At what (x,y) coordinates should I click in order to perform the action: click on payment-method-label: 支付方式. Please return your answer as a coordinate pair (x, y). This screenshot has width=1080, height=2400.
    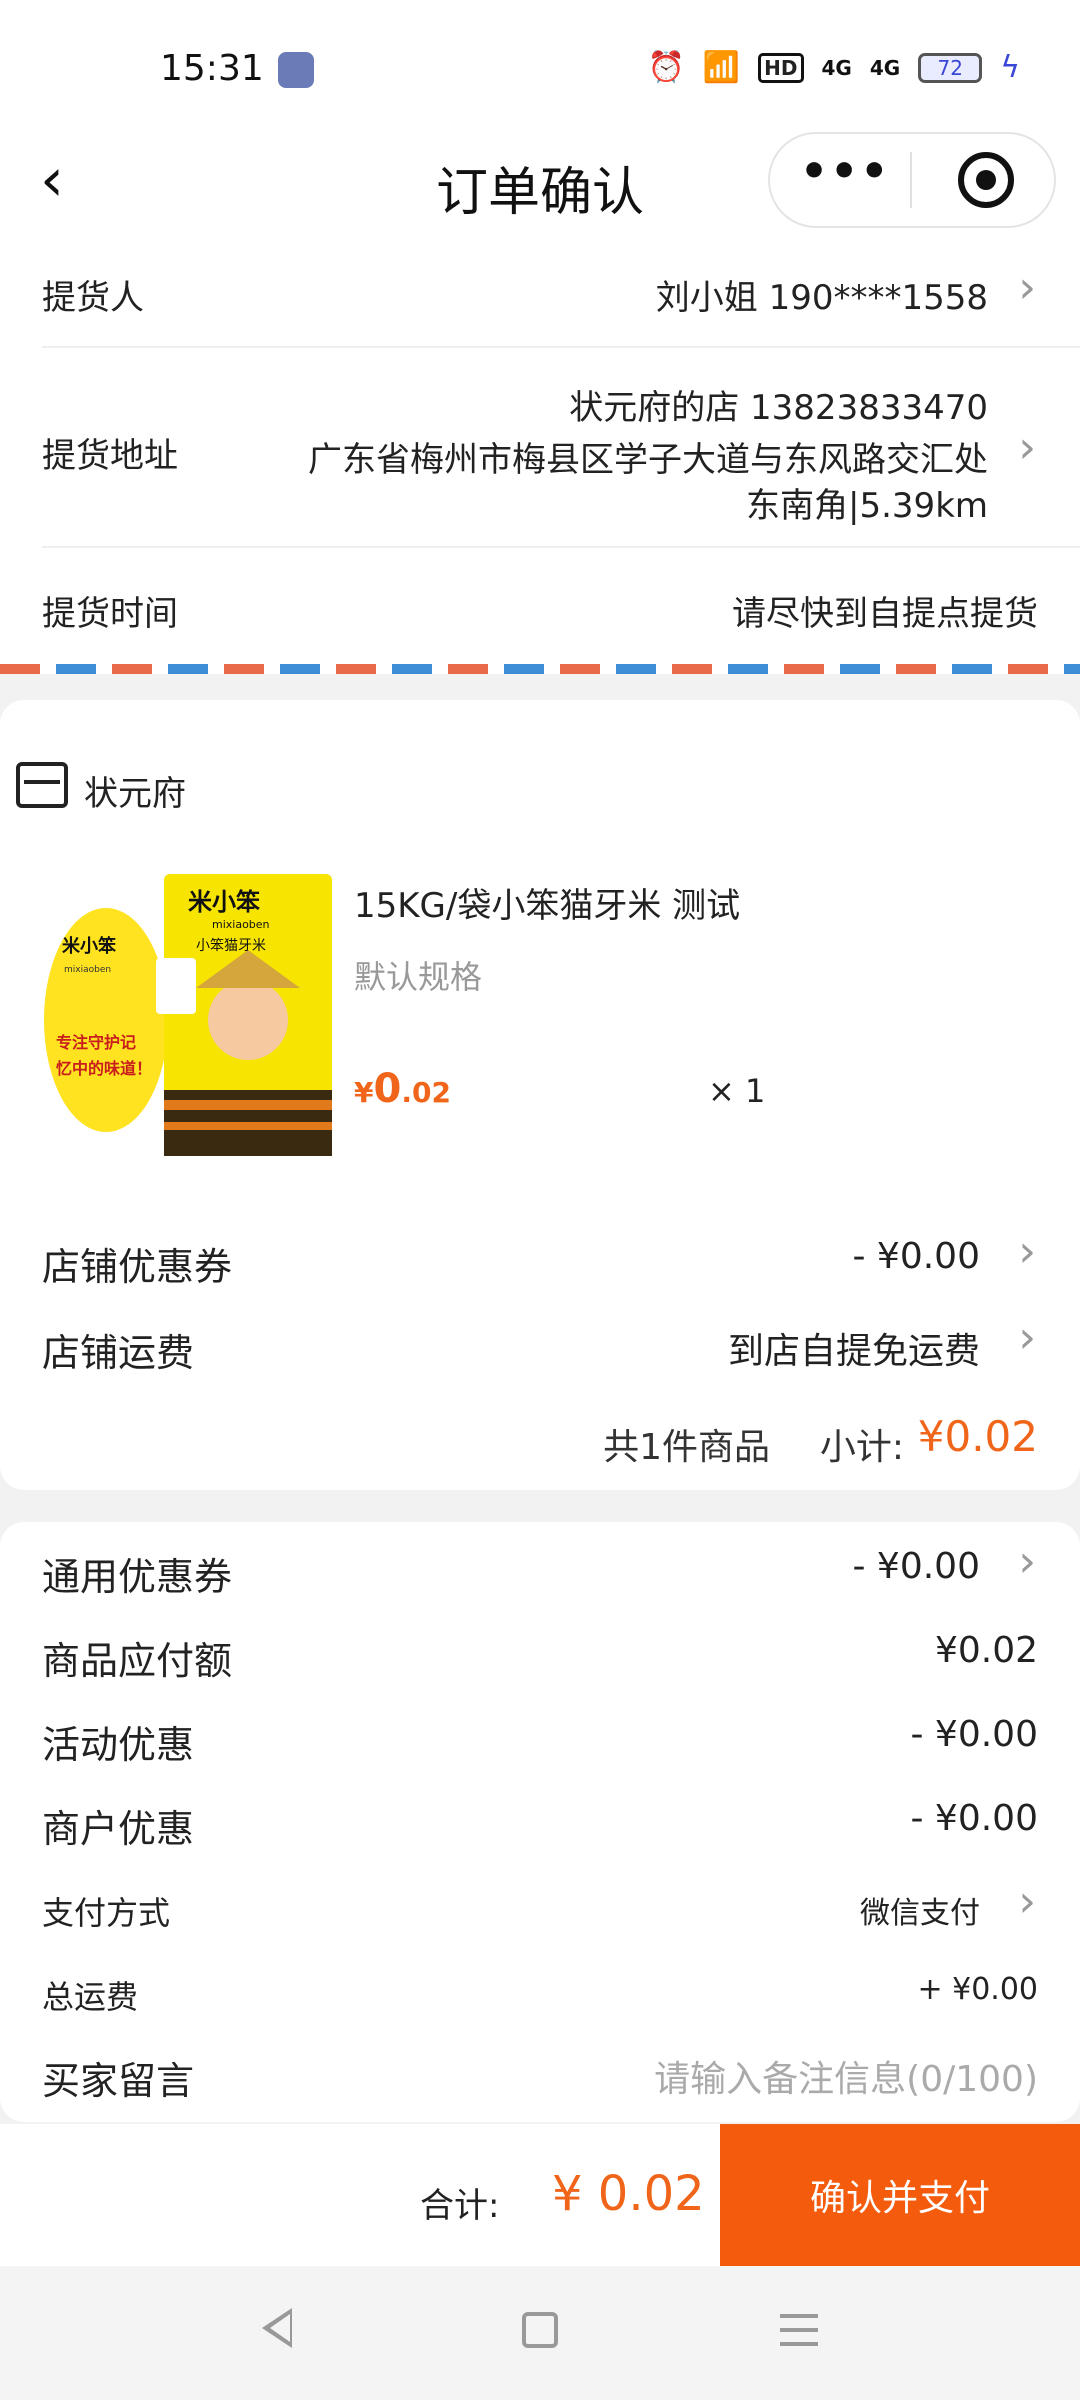
    Looking at the image, I should click on (106, 1913).